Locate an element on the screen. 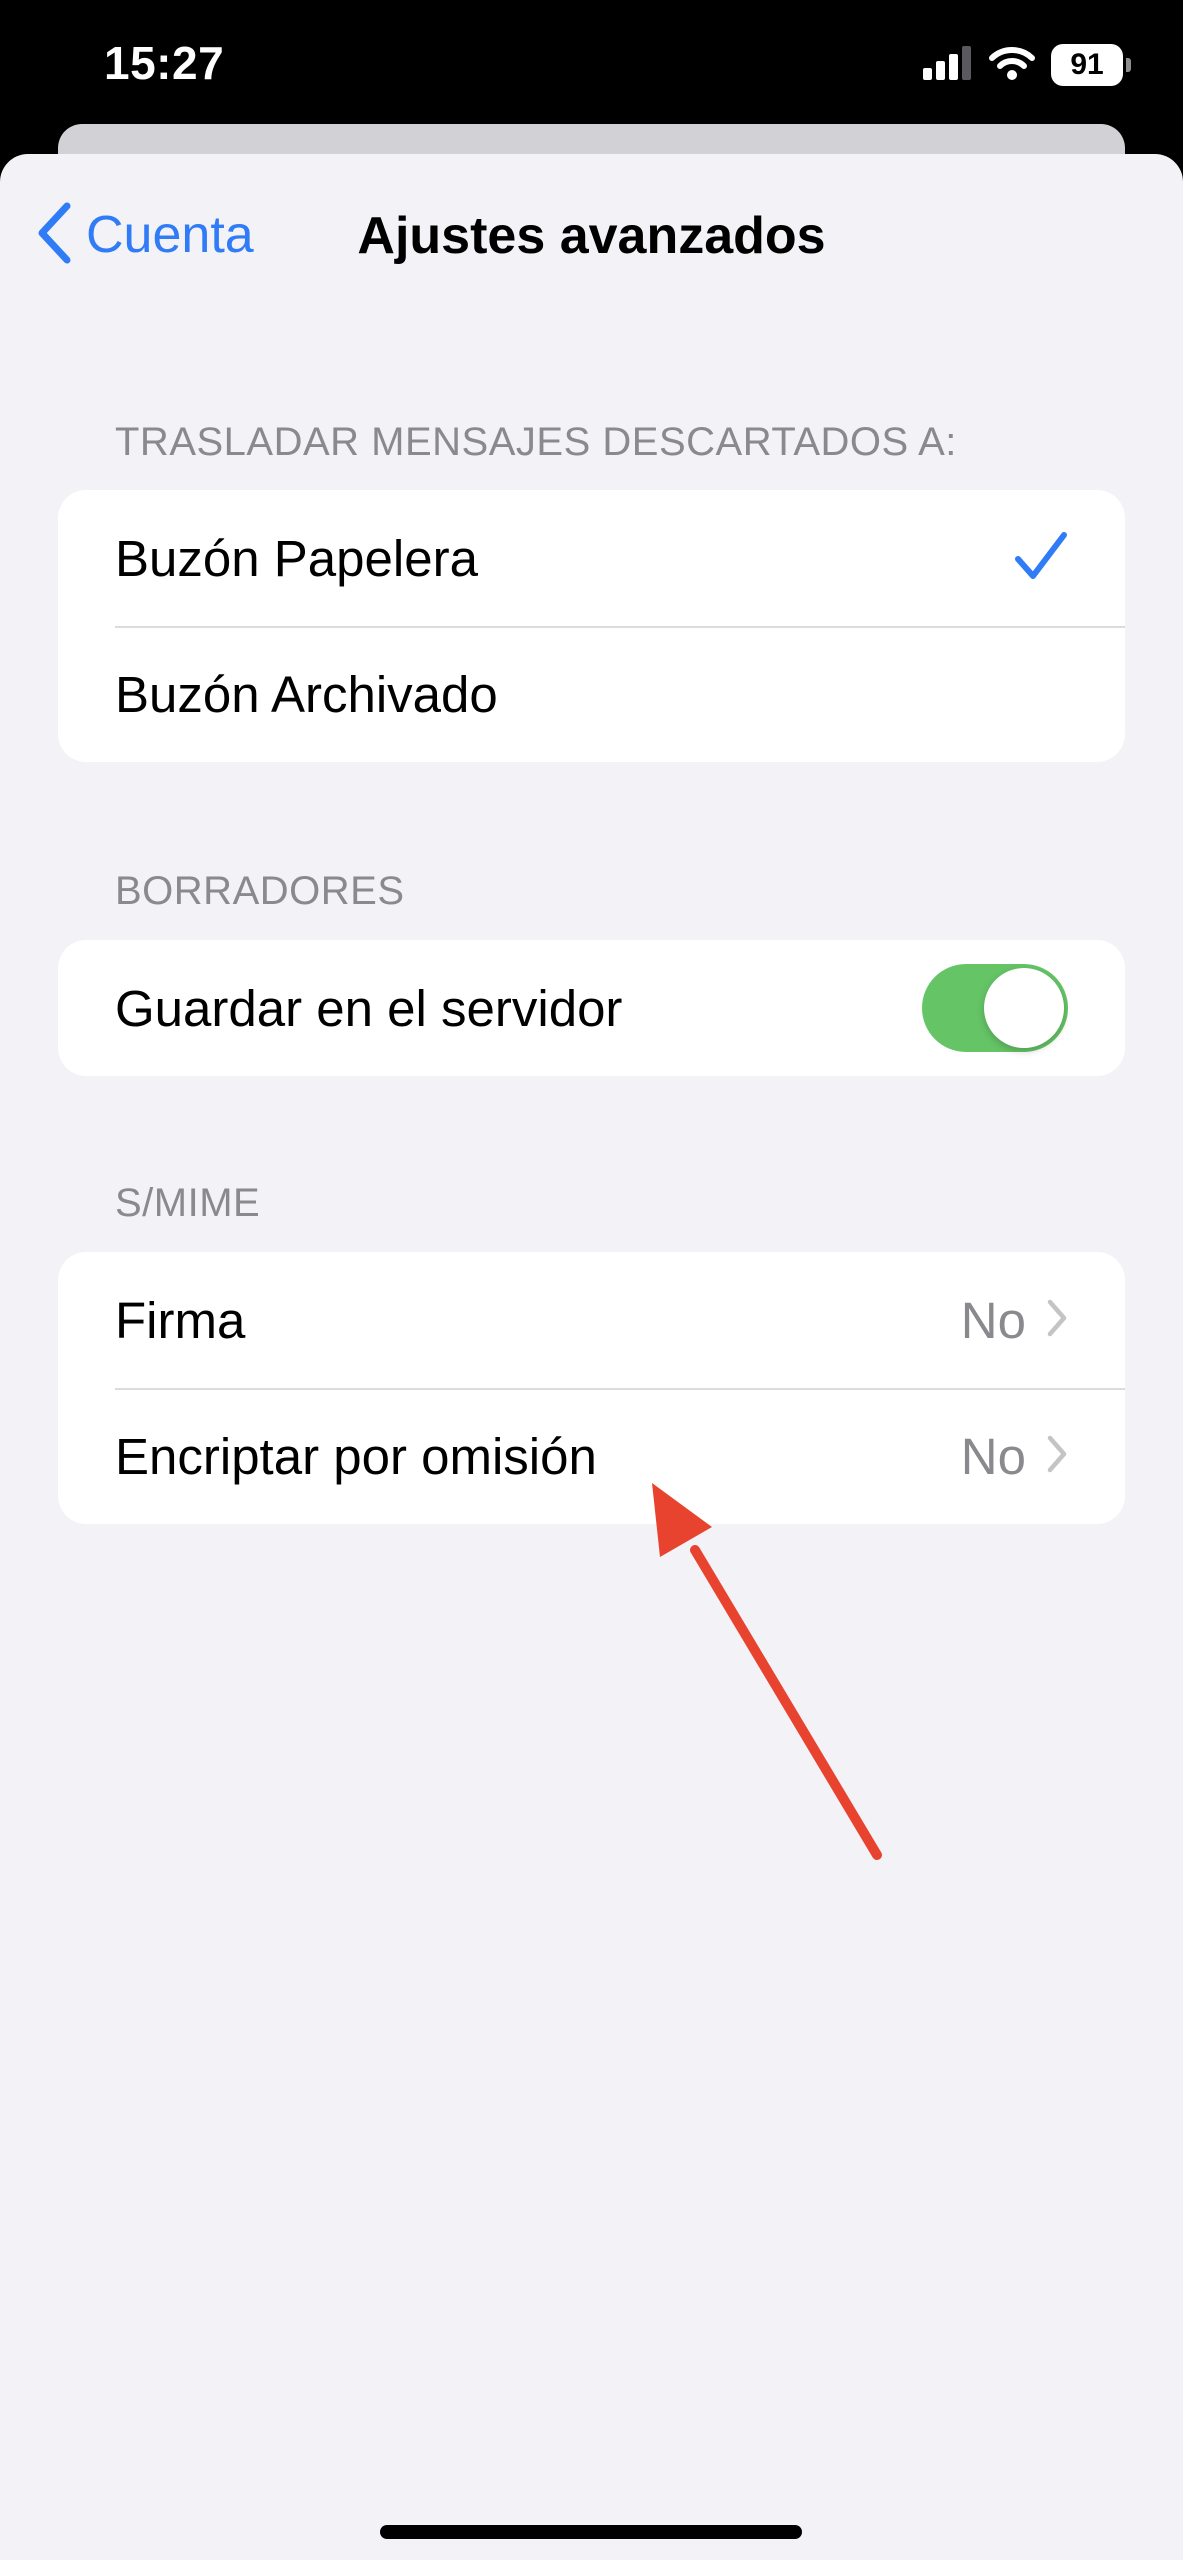 This screenshot has height=2560, width=1183. signature-row: Firma No is located at coordinates (591, 1320).